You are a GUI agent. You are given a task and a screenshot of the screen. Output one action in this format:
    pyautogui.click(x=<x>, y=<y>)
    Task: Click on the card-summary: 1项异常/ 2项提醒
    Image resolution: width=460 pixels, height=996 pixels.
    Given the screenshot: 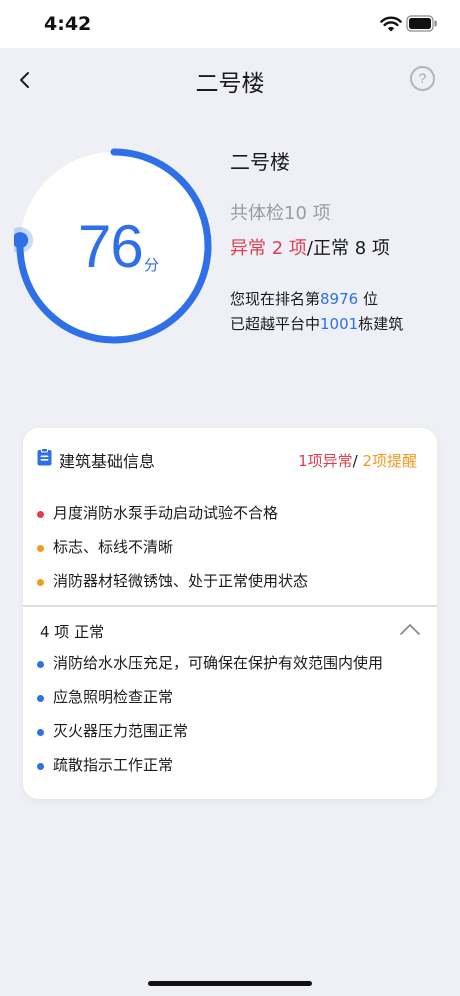 What is the action you would take?
    pyautogui.click(x=357, y=460)
    